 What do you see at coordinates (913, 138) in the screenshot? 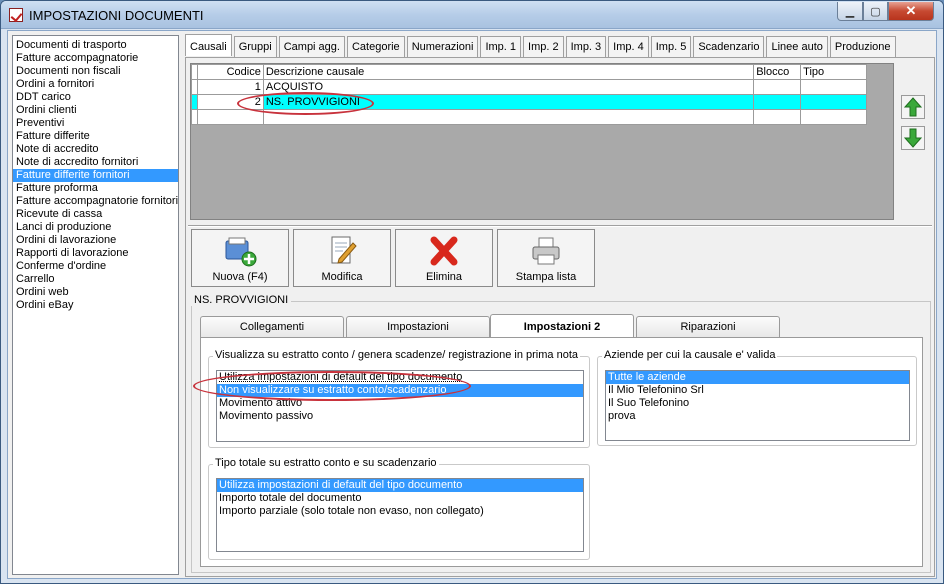
I see `move-down-button` at bounding box center [913, 138].